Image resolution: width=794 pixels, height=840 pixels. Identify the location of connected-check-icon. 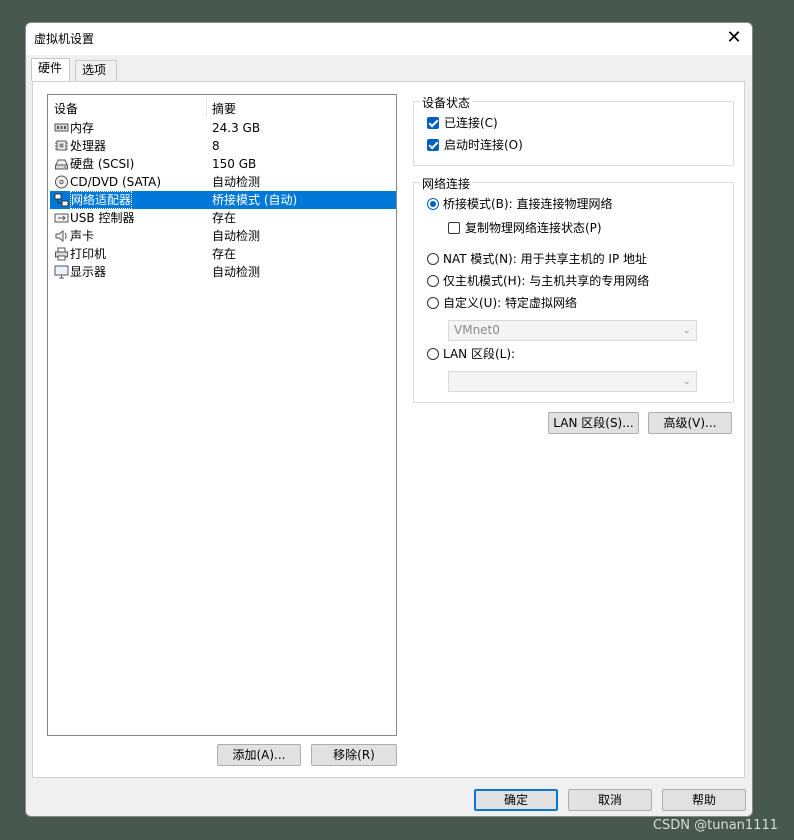
(433, 123).